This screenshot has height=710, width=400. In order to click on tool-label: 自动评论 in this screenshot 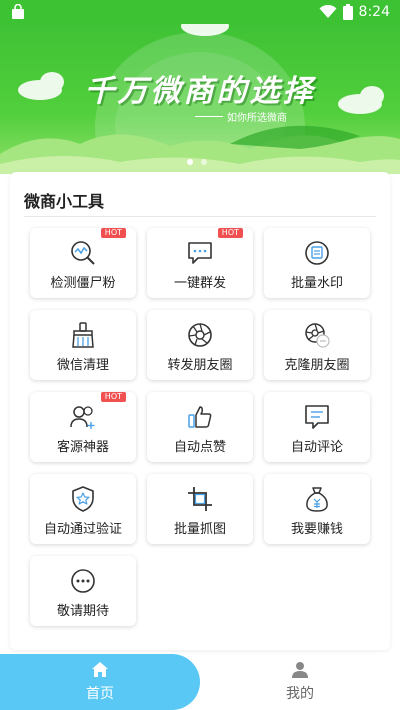, I will do `click(316, 447)`.